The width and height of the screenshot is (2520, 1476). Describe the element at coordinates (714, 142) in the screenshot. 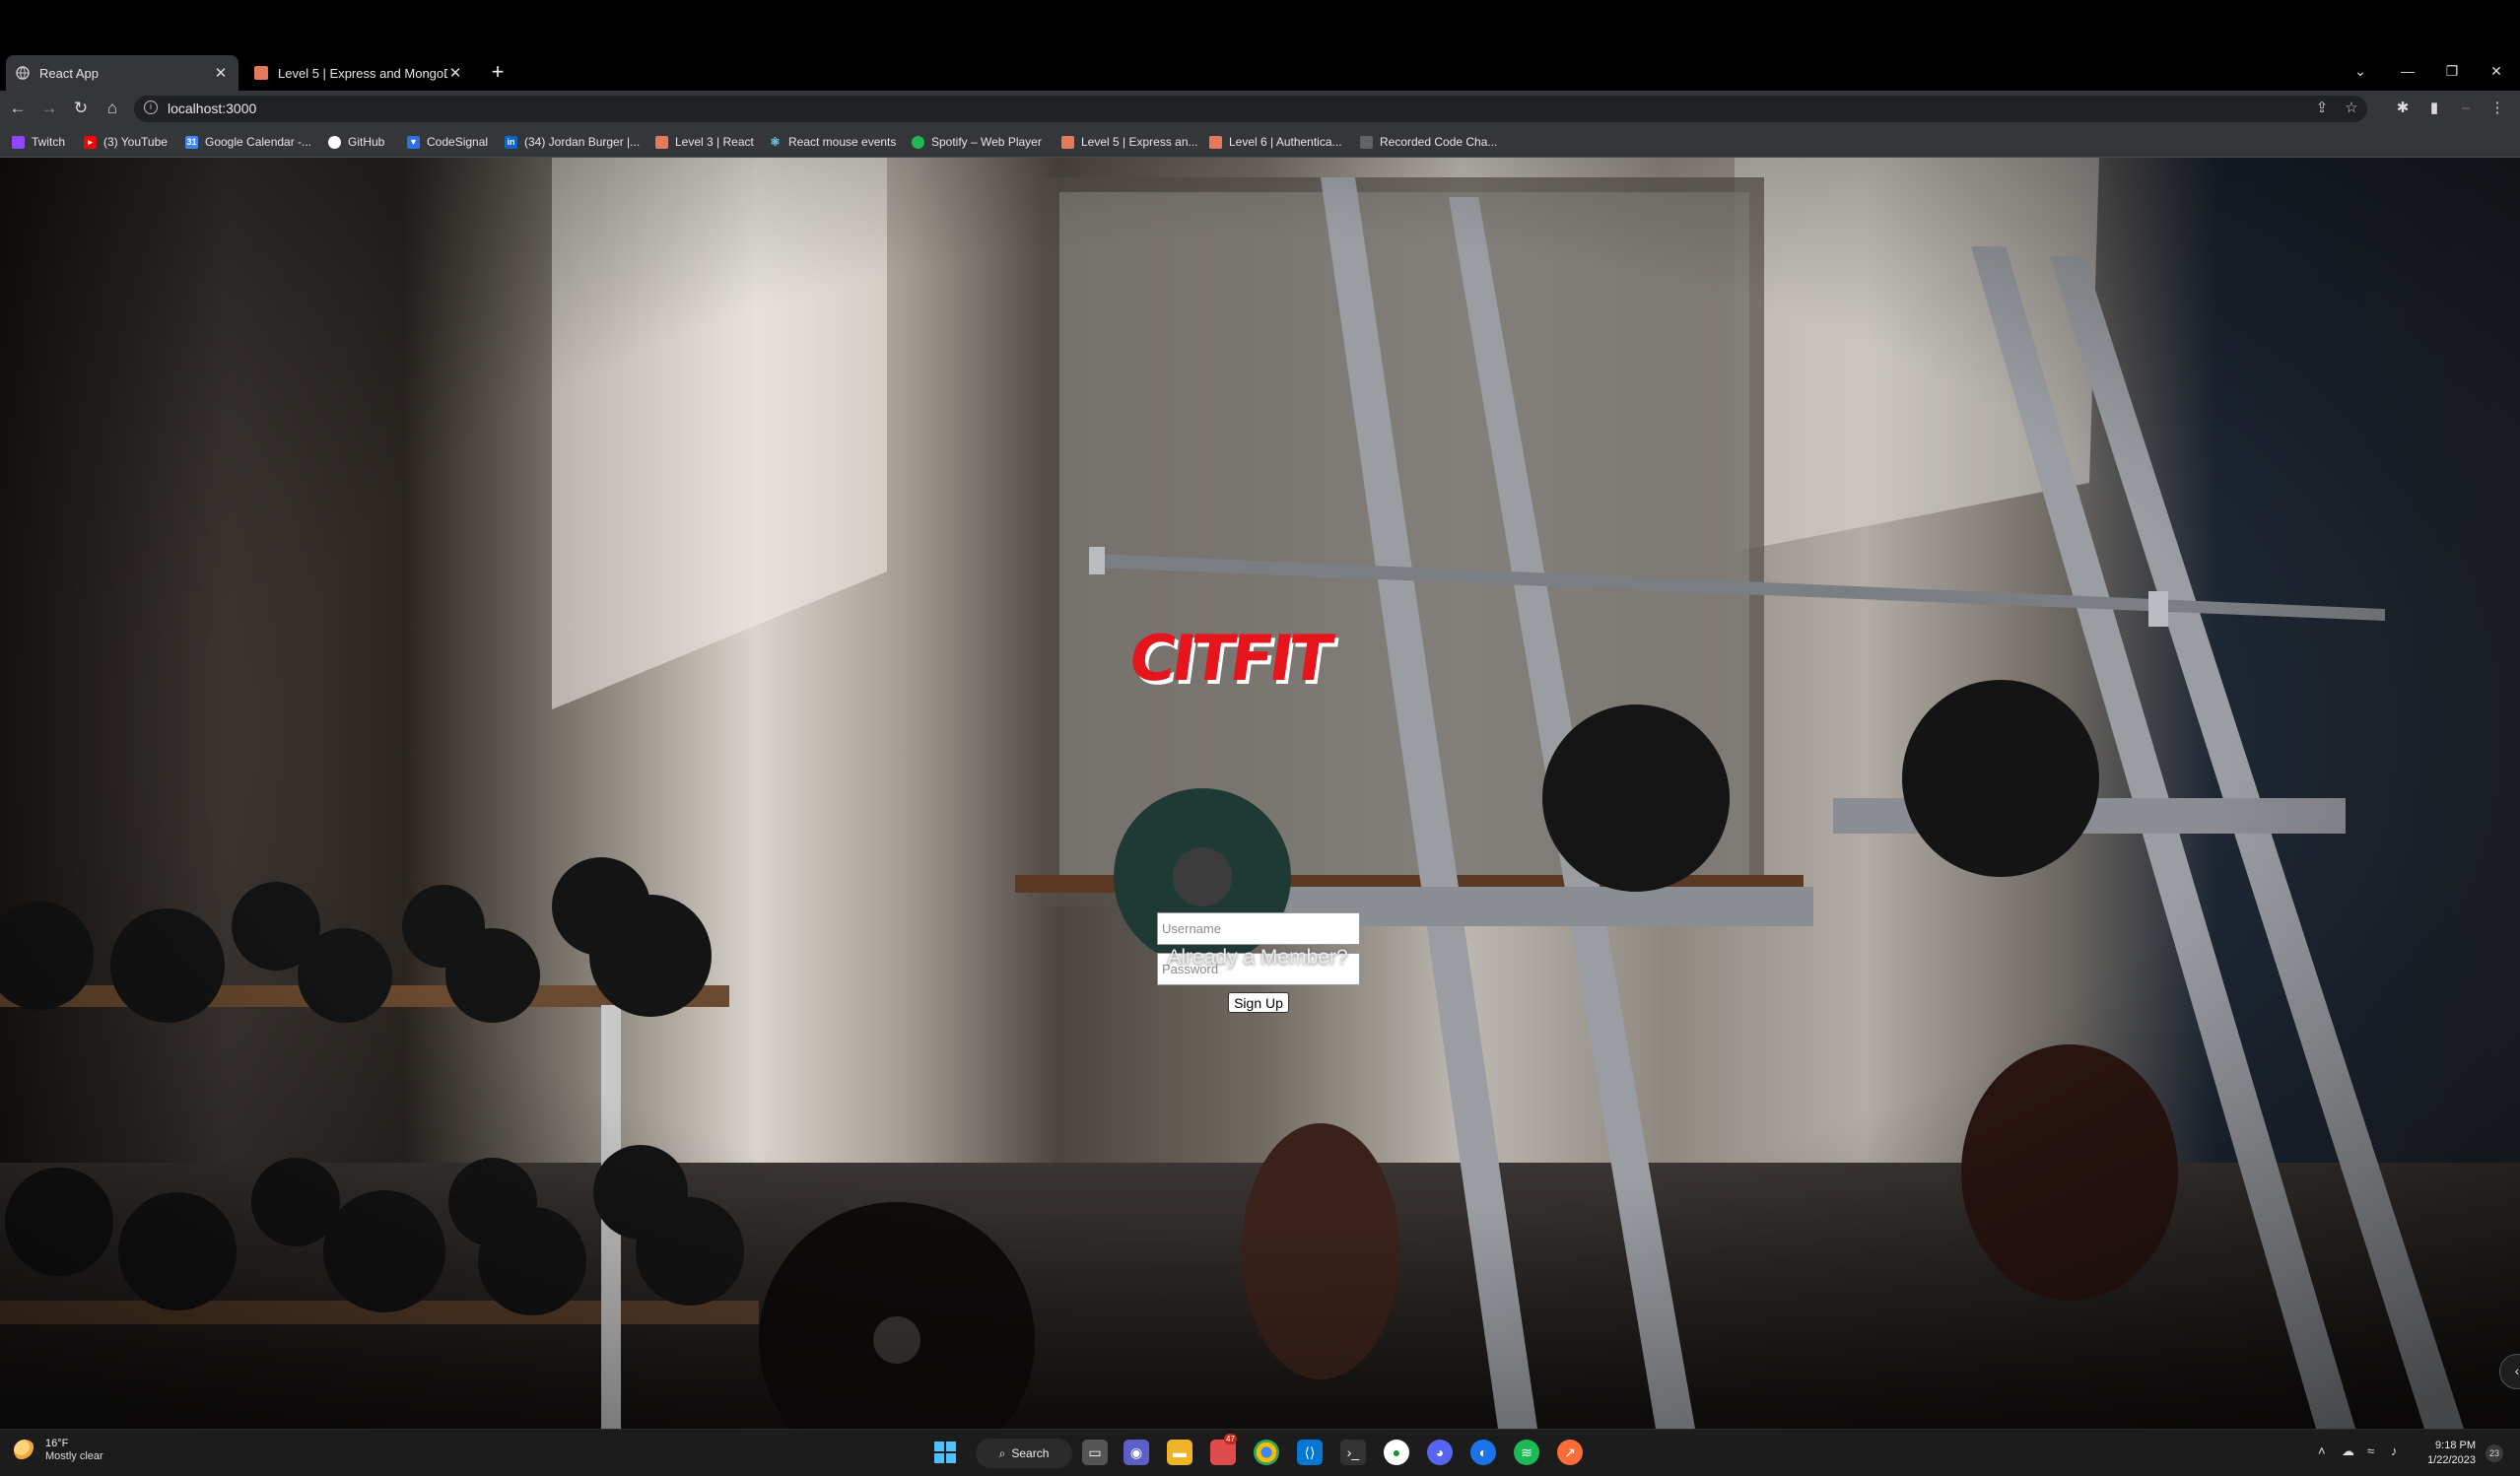

I see `bookmark-label: Level 3 | React` at that location.